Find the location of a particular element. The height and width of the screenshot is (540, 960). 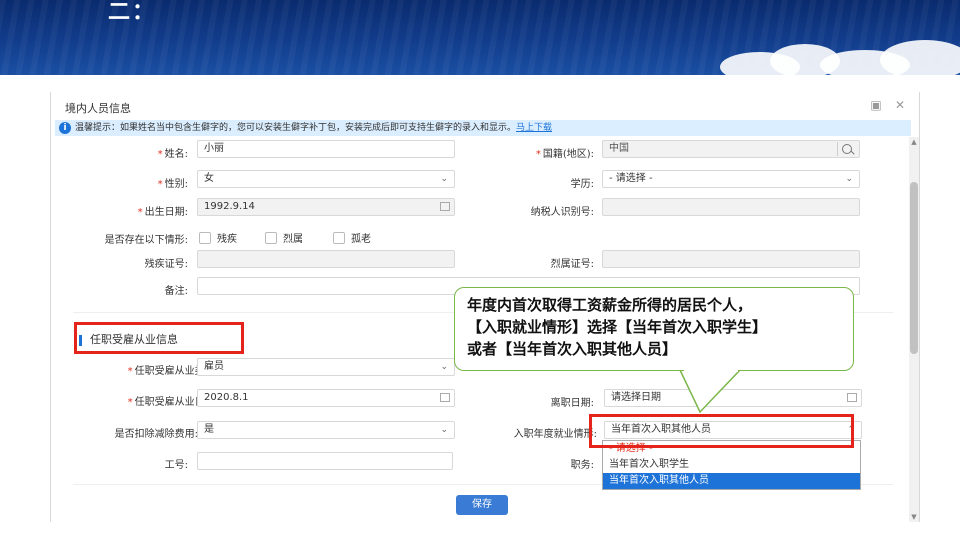

save-button: 保存 is located at coordinates (482, 505).